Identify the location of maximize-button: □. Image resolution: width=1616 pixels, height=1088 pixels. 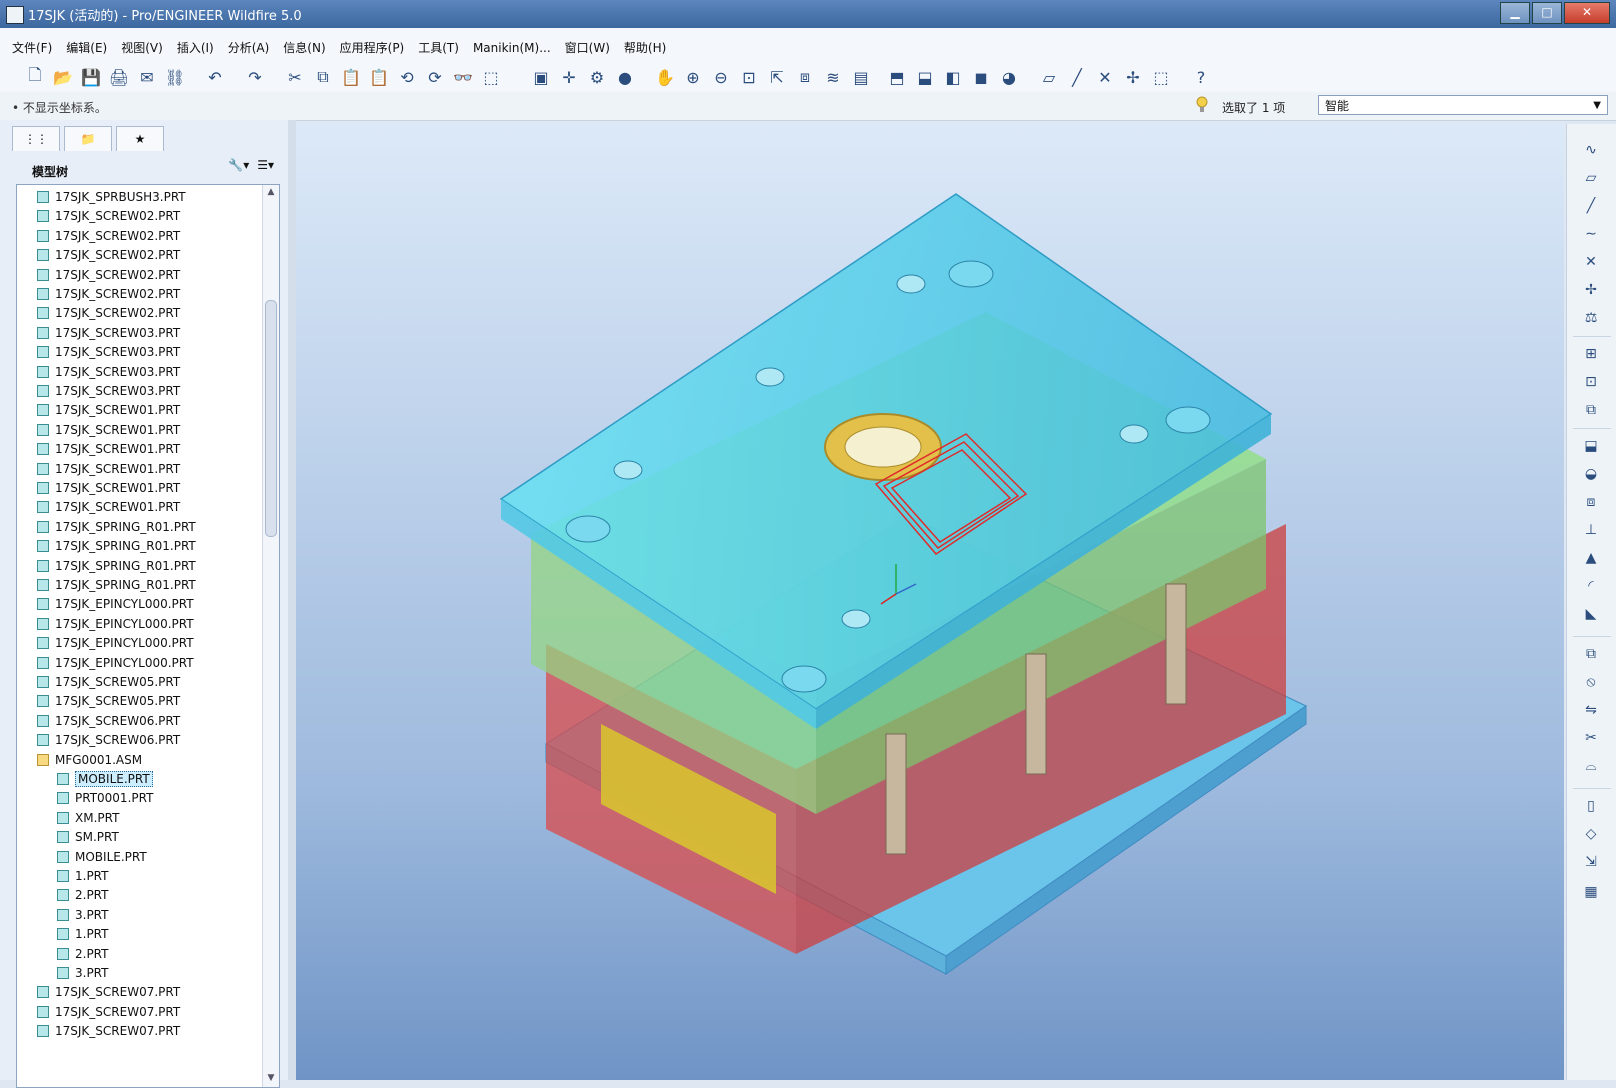
(1547, 13).